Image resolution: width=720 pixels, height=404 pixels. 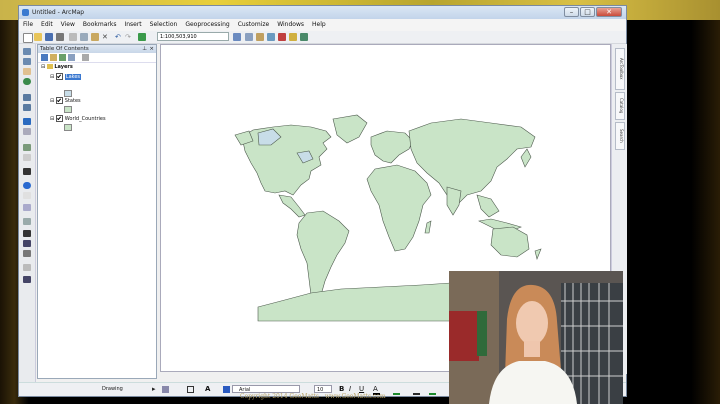 I want to click on find-icon, so click(x=27, y=233).